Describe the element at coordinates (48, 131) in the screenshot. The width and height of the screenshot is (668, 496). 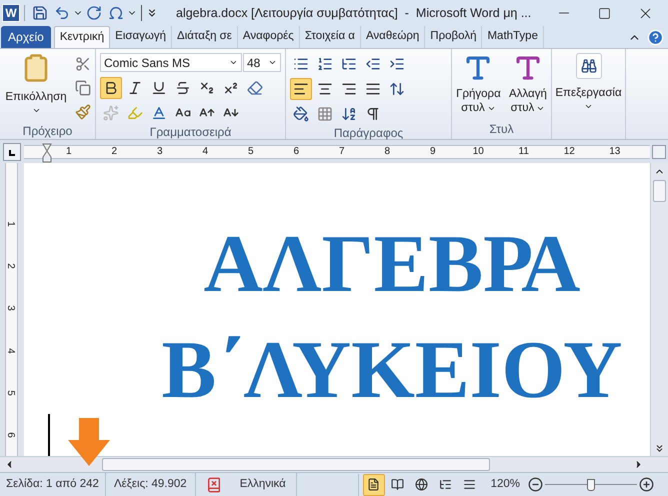
I see `group-label: Πρόχειρο` at that location.